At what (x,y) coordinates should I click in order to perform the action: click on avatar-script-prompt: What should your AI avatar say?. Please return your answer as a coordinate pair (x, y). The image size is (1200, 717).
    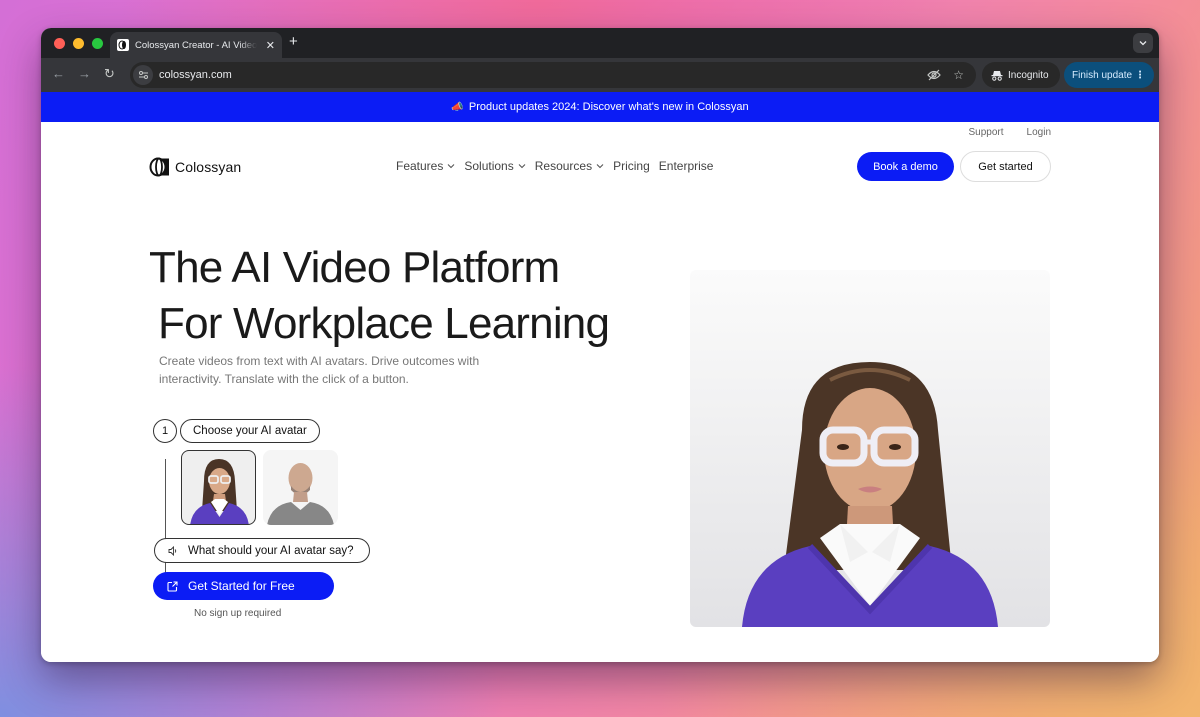
    Looking at the image, I should click on (271, 550).